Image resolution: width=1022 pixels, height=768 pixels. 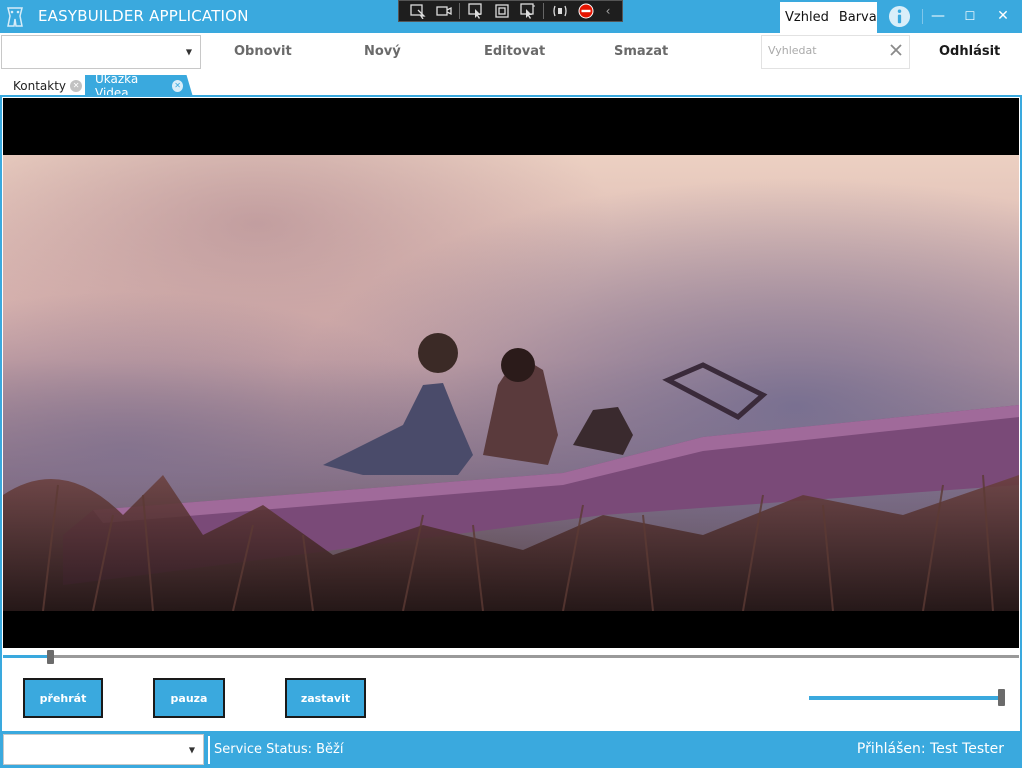 I want to click on seek-progress, so click(x=26, y=656).